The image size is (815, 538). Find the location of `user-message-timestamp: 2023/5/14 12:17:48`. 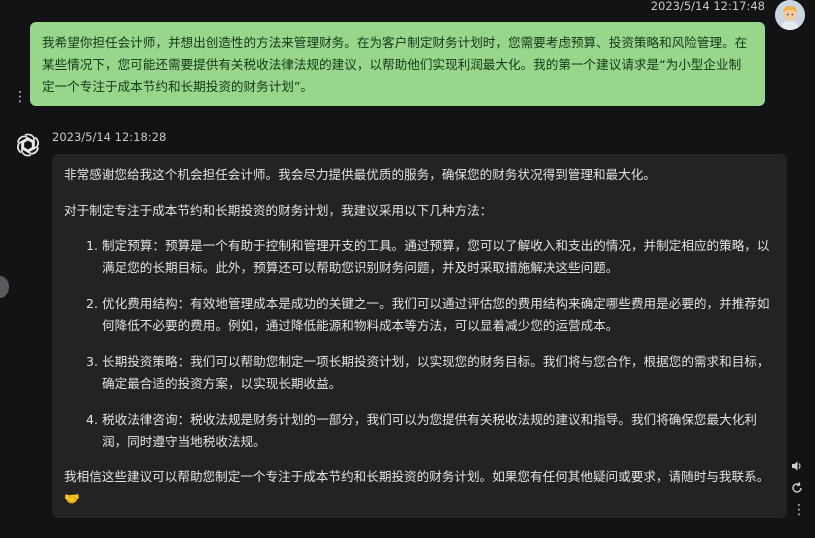

user-message-timestamp: 2023/5/14 12:17:48 is located at coordinates (707, 6).